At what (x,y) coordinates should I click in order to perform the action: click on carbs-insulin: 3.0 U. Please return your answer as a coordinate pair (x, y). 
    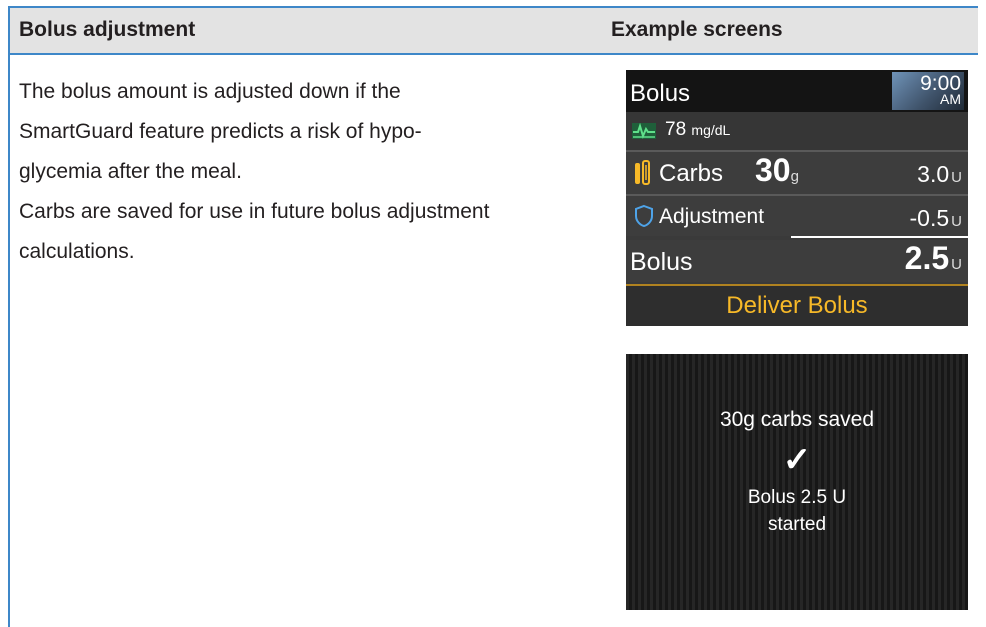
    Looking at the image, I should click on (939, 174).